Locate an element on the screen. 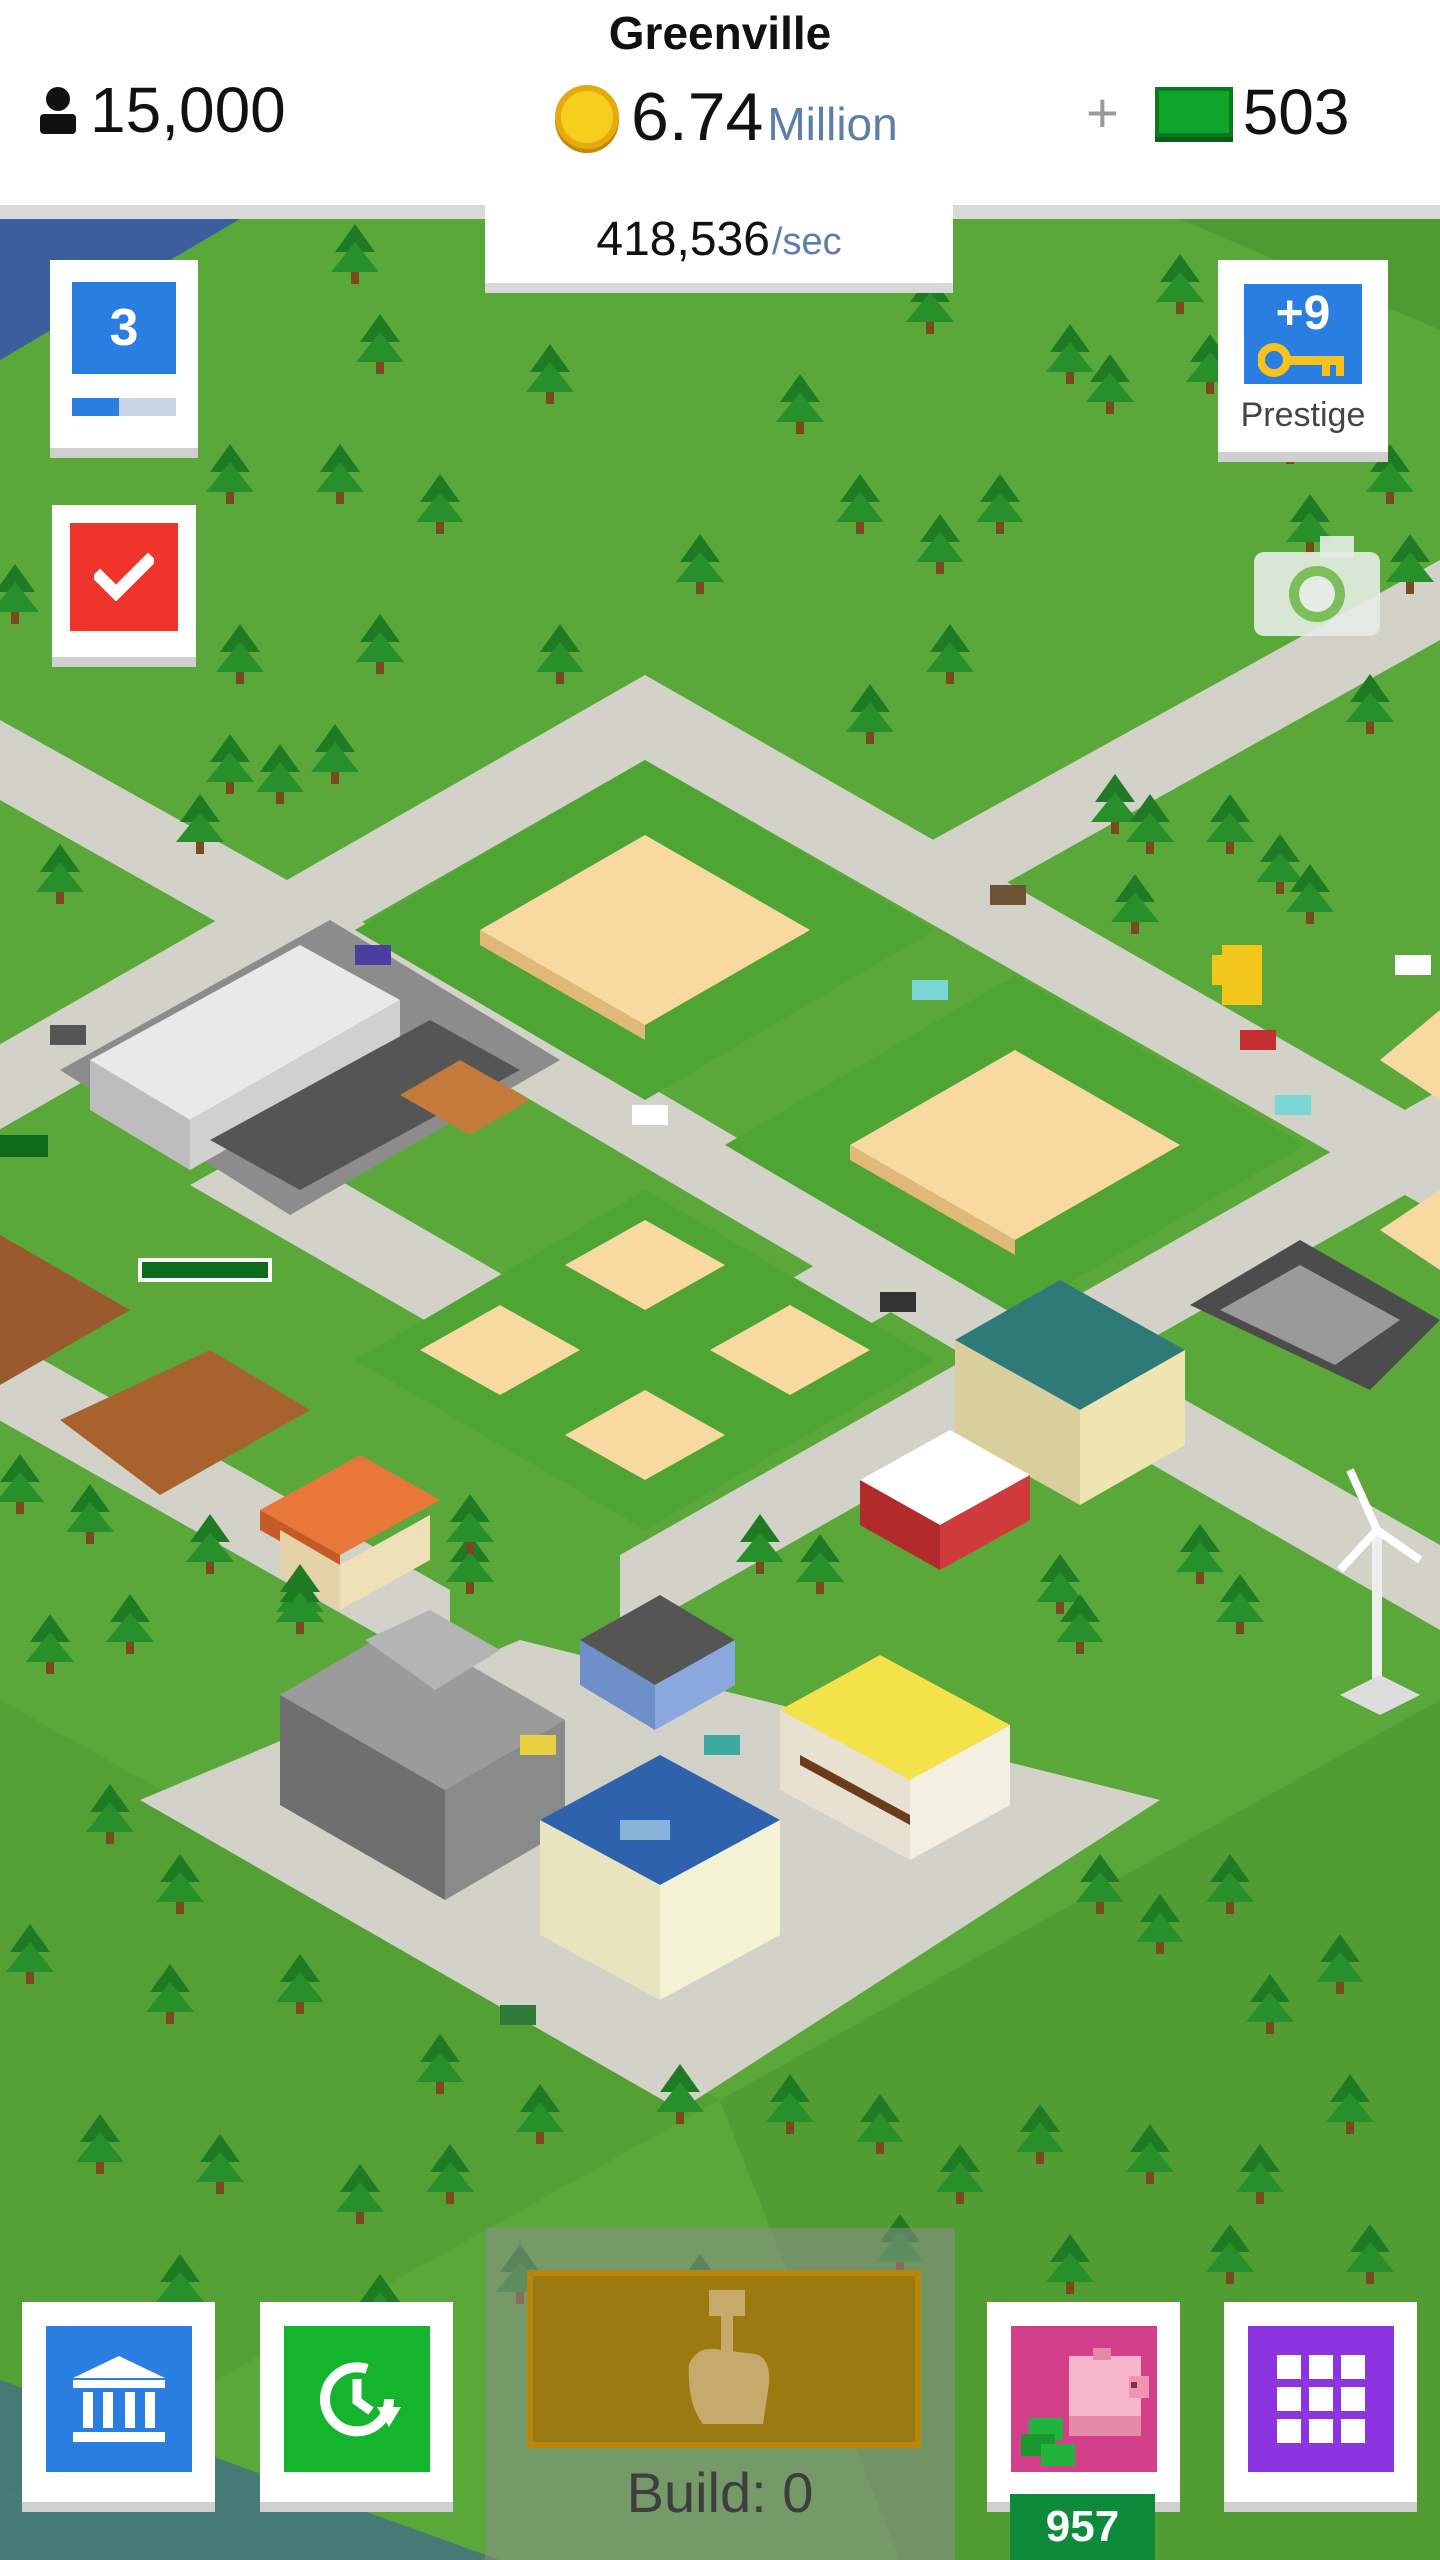  population-counter: 15,000 is located at coordinates (161, 110).